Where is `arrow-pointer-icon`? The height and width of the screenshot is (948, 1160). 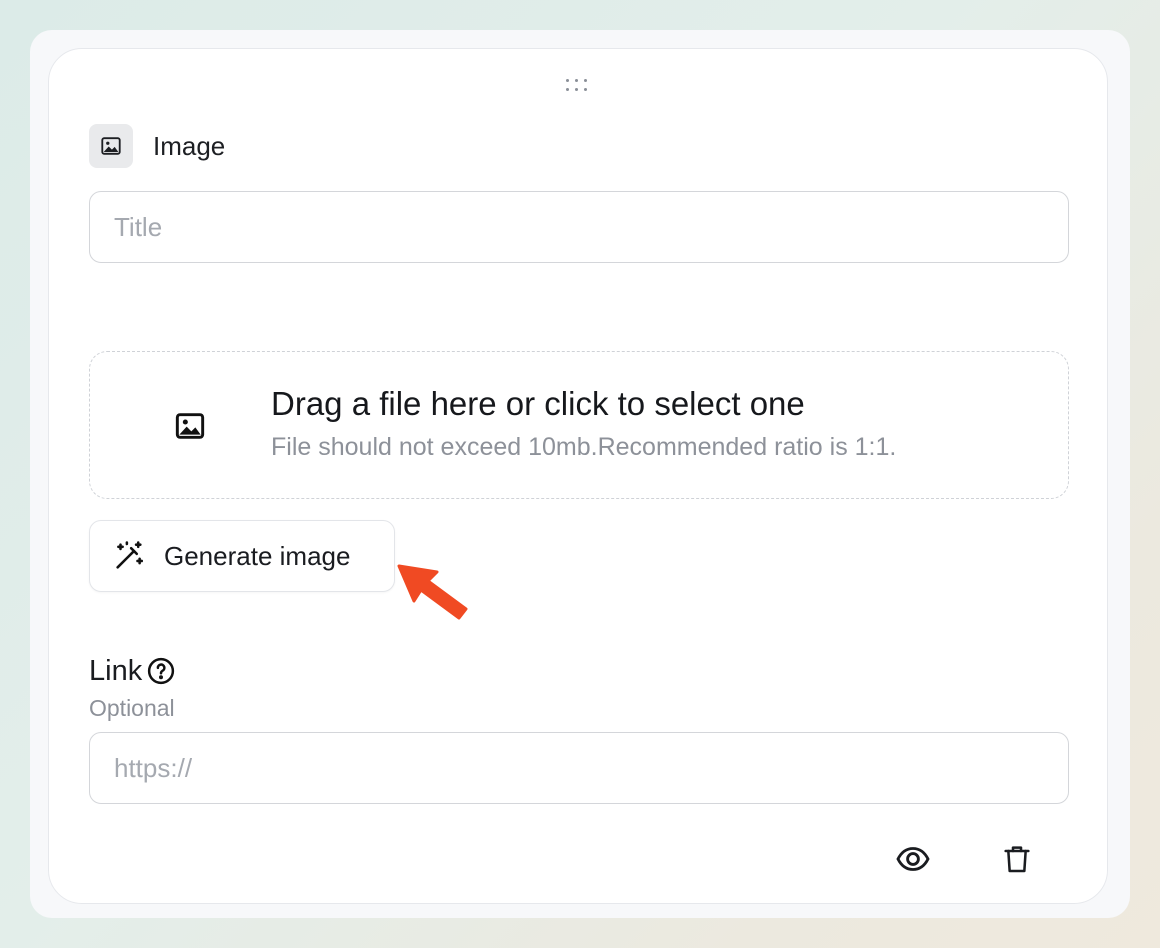 arrow-pointer-icon is located at coordinates (433, 591).